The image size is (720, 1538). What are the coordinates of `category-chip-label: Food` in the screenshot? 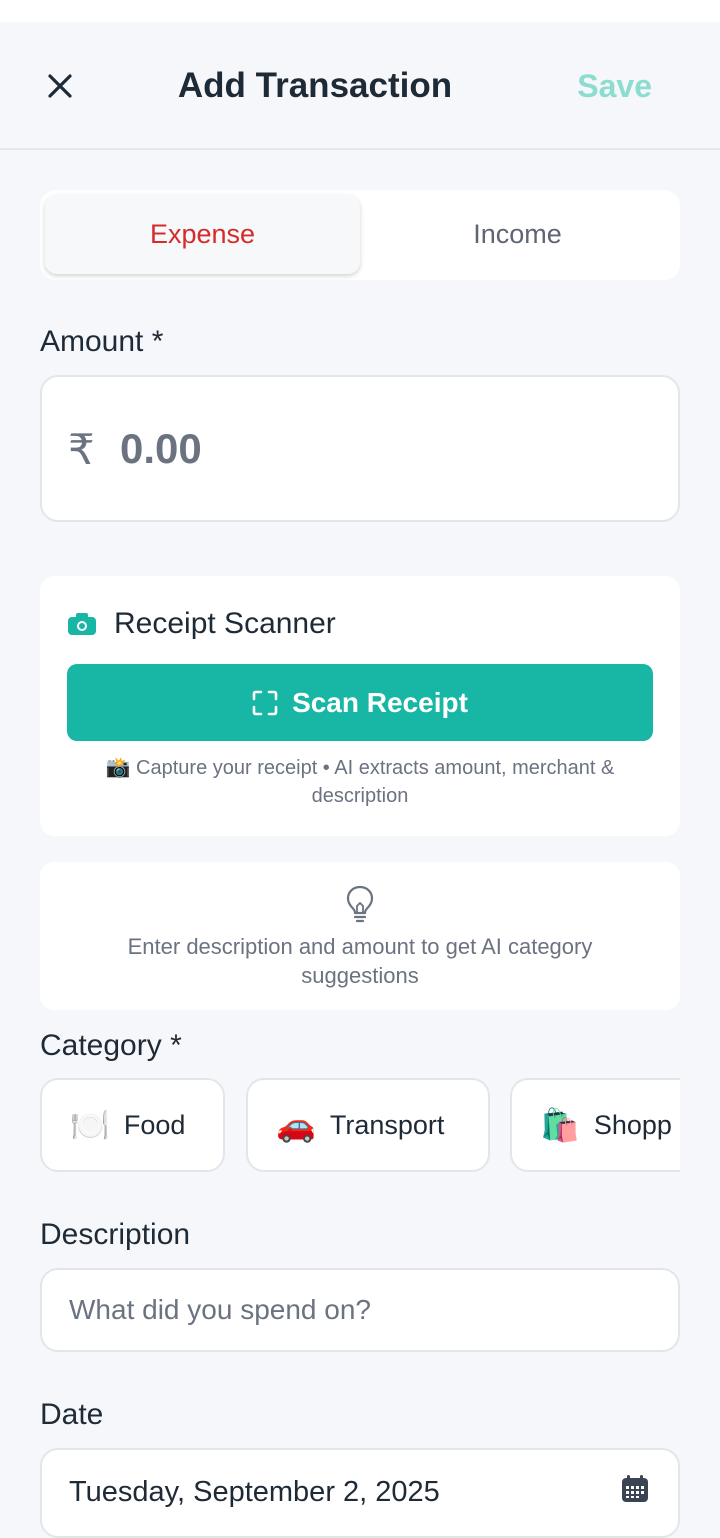 It's located at (154, 1124).